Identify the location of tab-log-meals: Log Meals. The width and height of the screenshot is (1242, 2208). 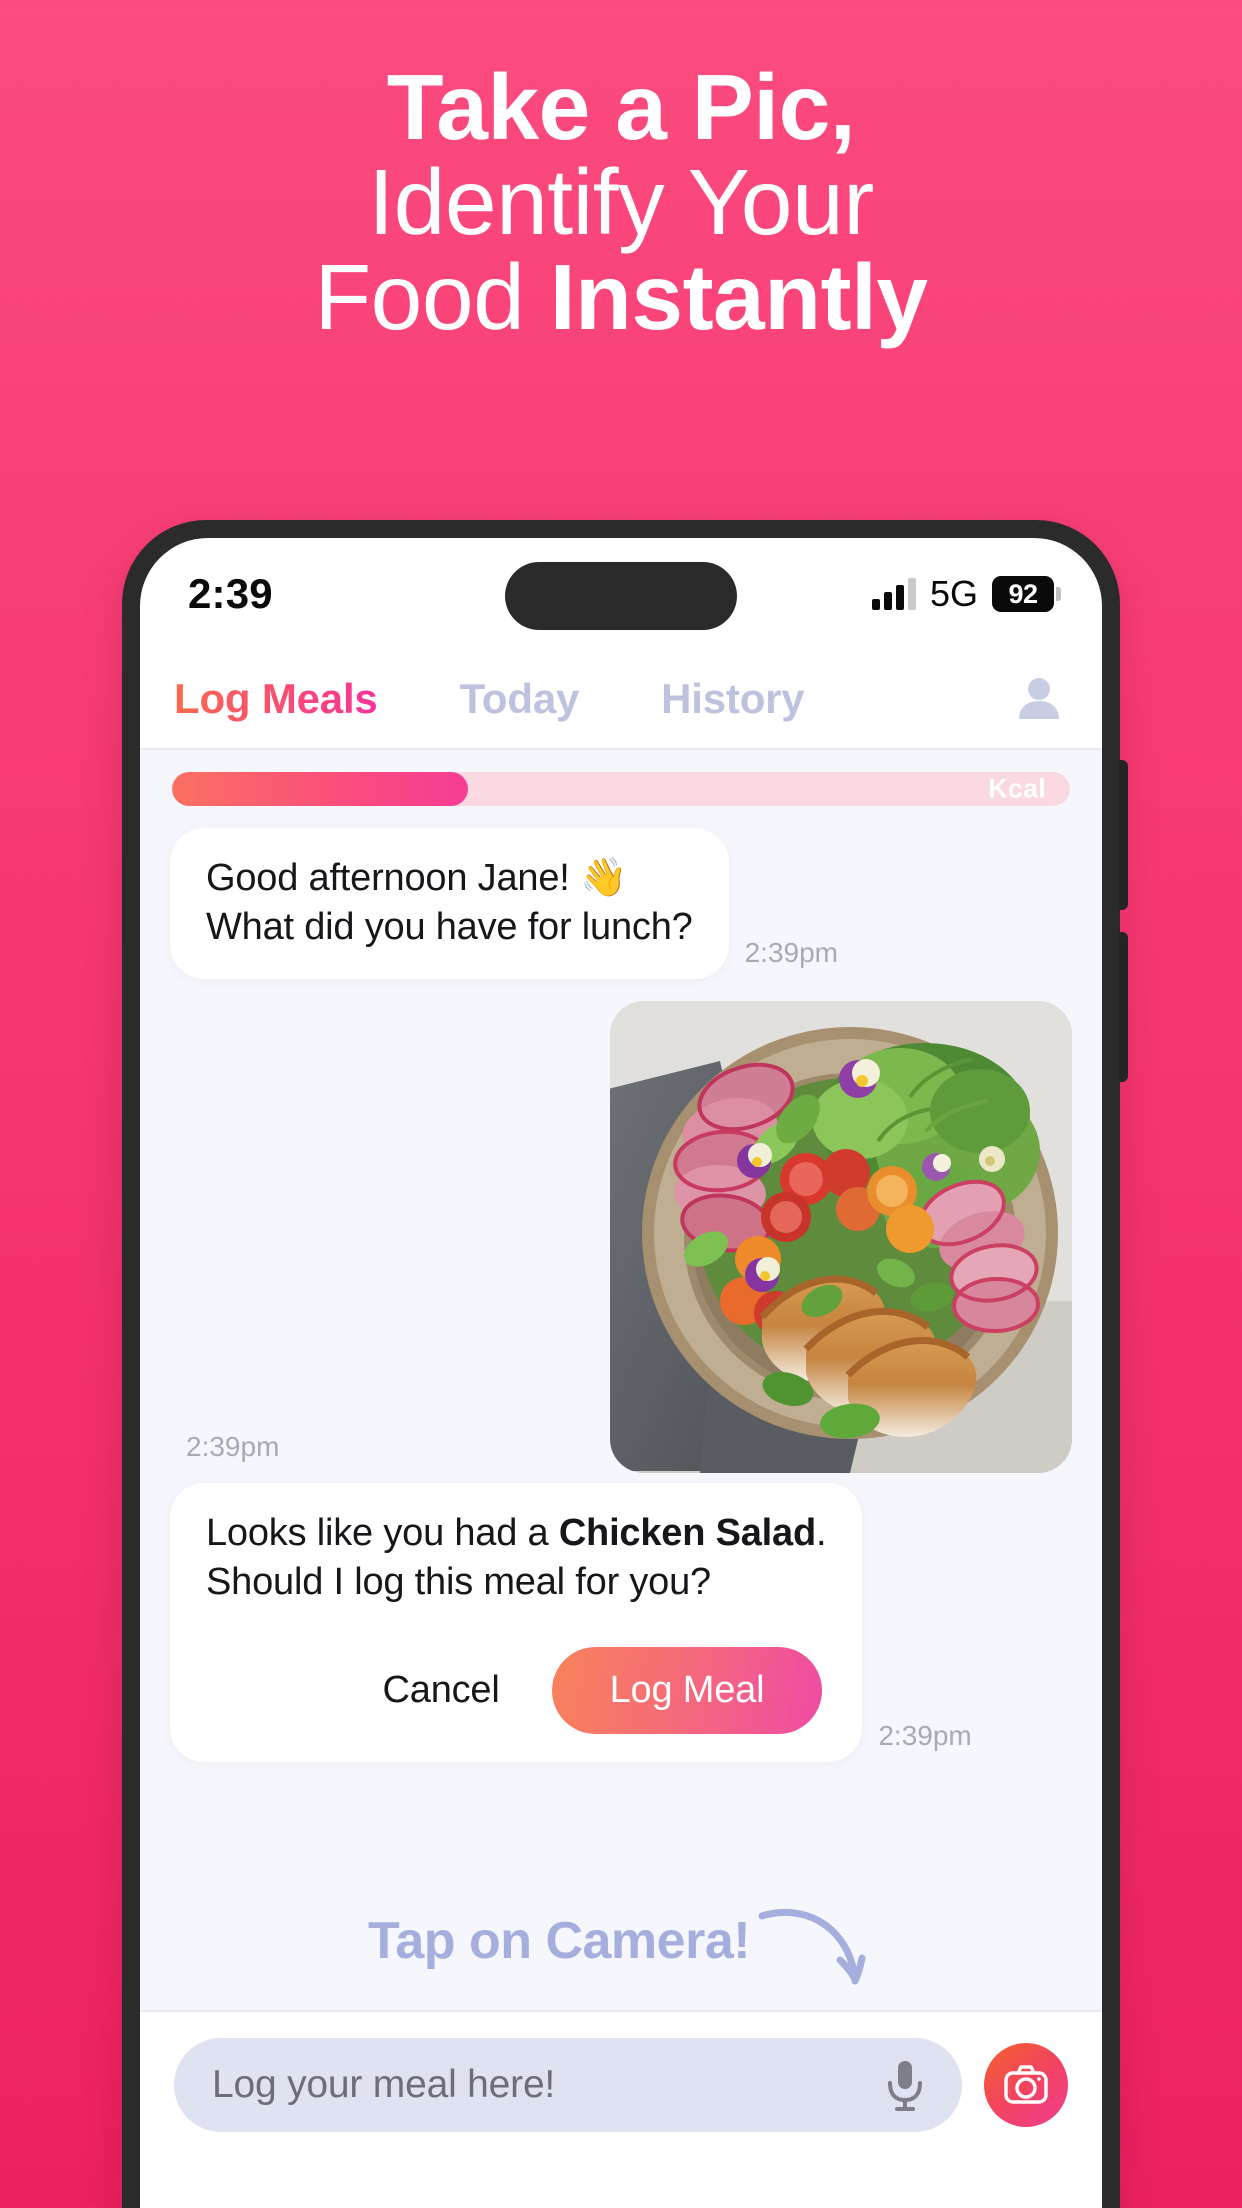
(276, 699).